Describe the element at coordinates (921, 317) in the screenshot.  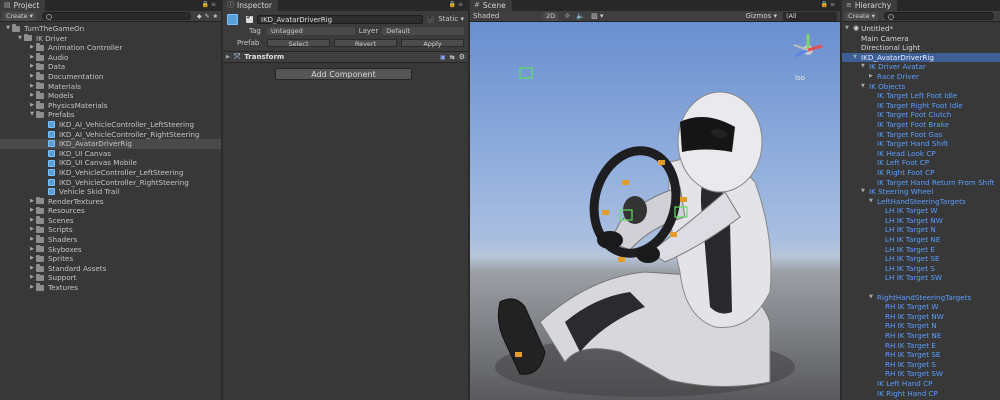
I see `hierarchy-item: RH IK Target NW` at that location.